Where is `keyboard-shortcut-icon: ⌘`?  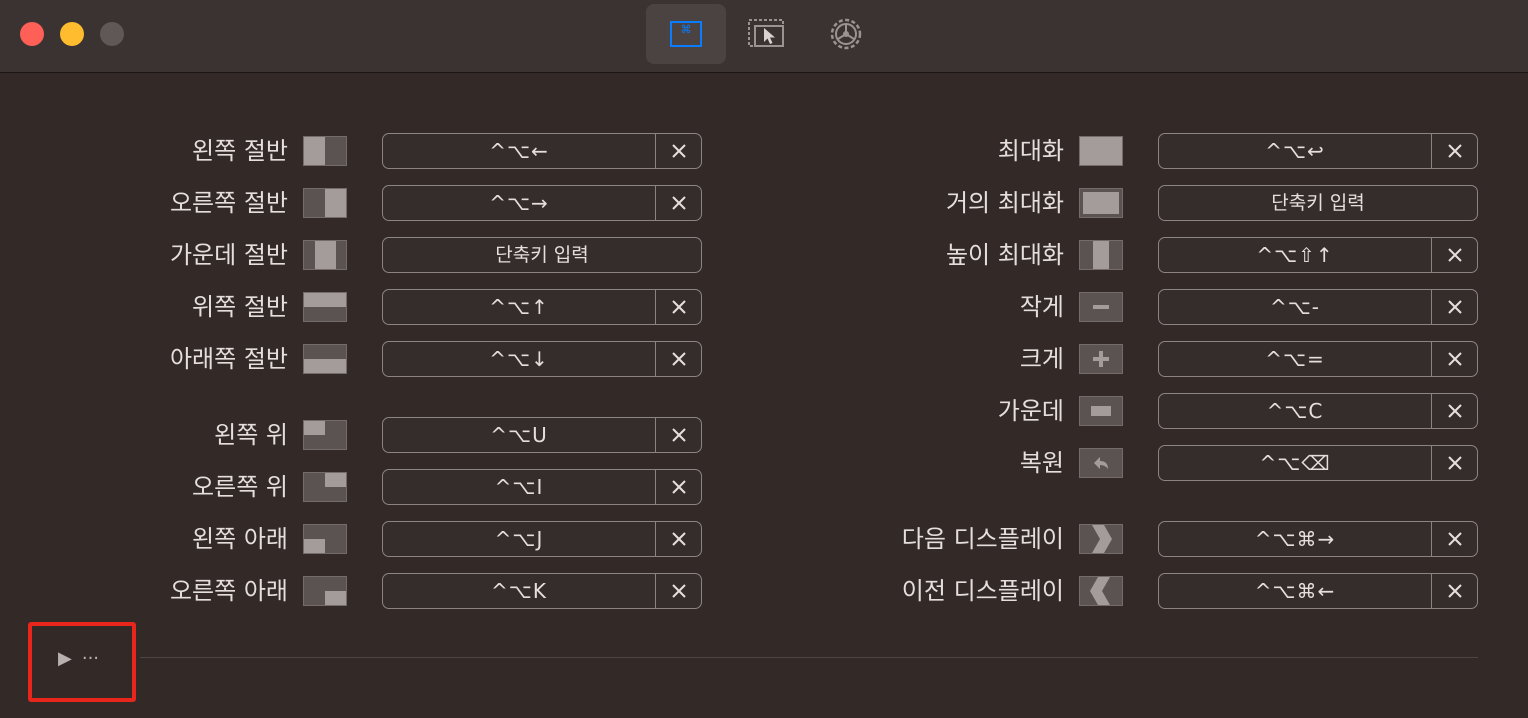 keyboard-shortcut-icon: ⌘ is located at coordinates (686, 34).